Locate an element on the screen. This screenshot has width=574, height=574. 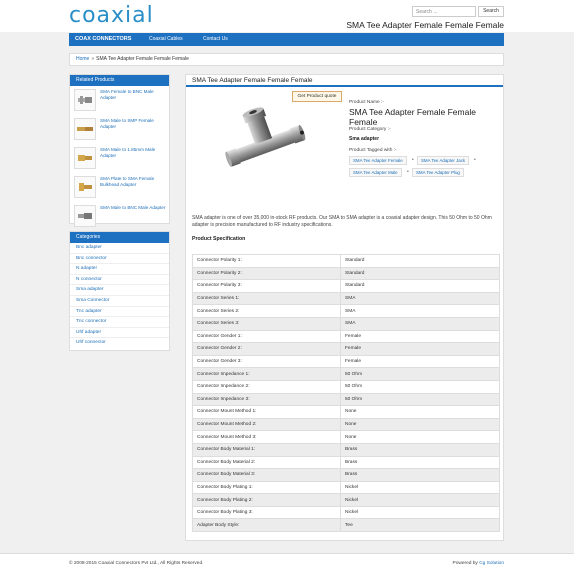
product-name-label: Product Name :- is located at coordinates (366, 102).